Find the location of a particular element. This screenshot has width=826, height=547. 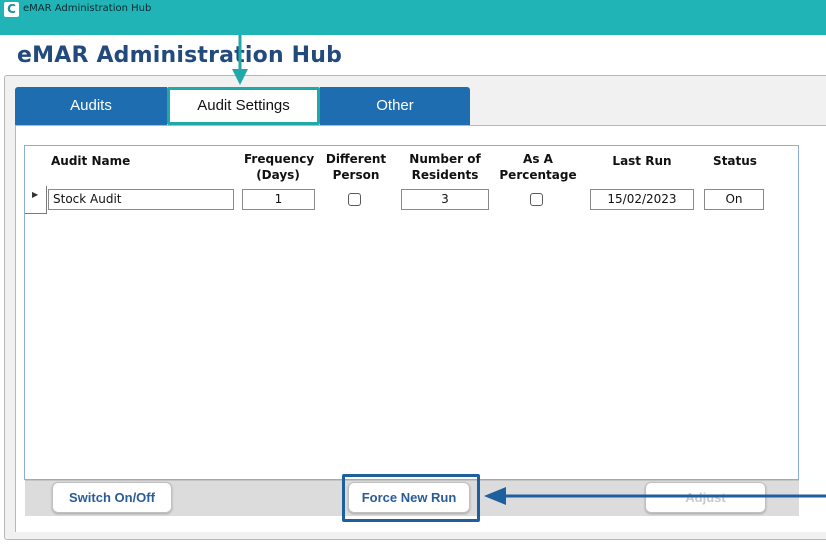

column-header-number-of-residents: Number of Residents is located at coordinates (445, 167).